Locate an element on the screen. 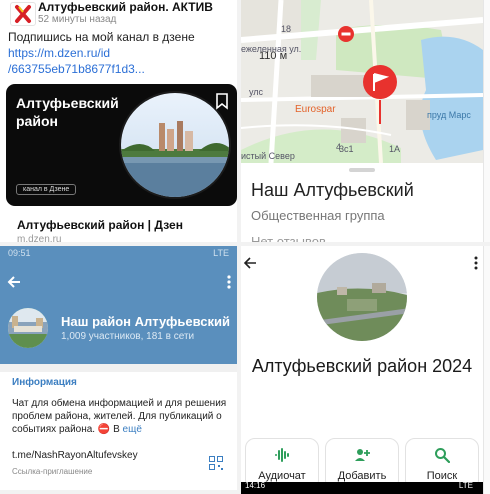  no-entry-icon is located at coordinates (346, 34).